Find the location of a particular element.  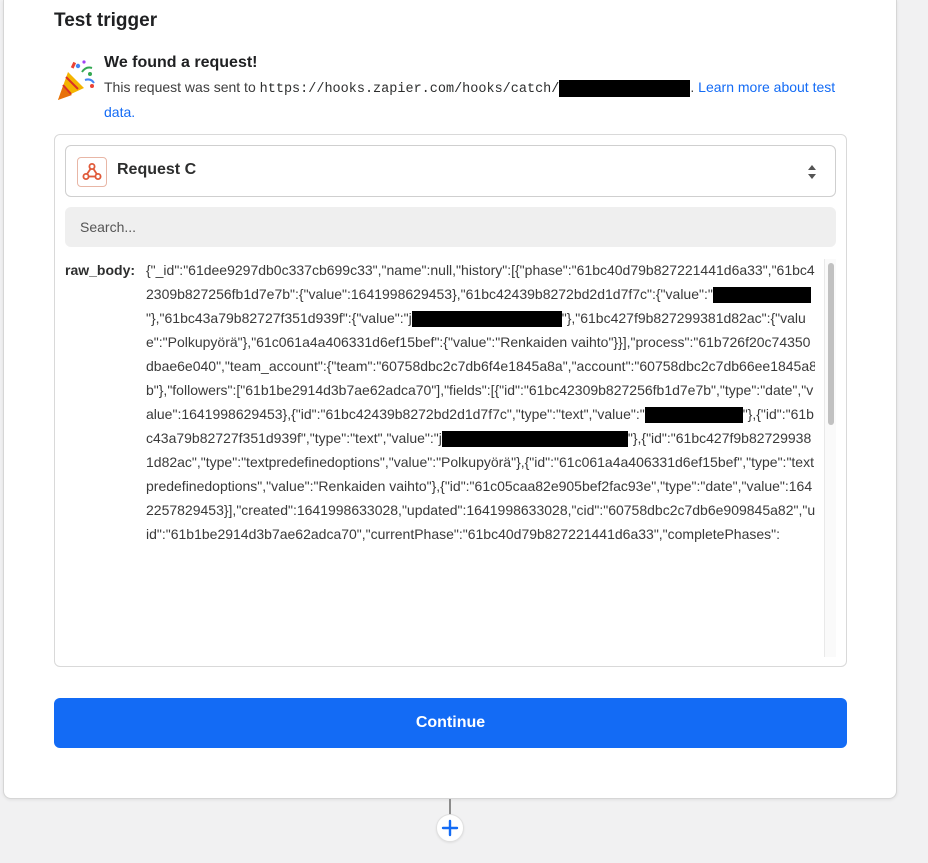

search-input is located at coordinates (450, 227).